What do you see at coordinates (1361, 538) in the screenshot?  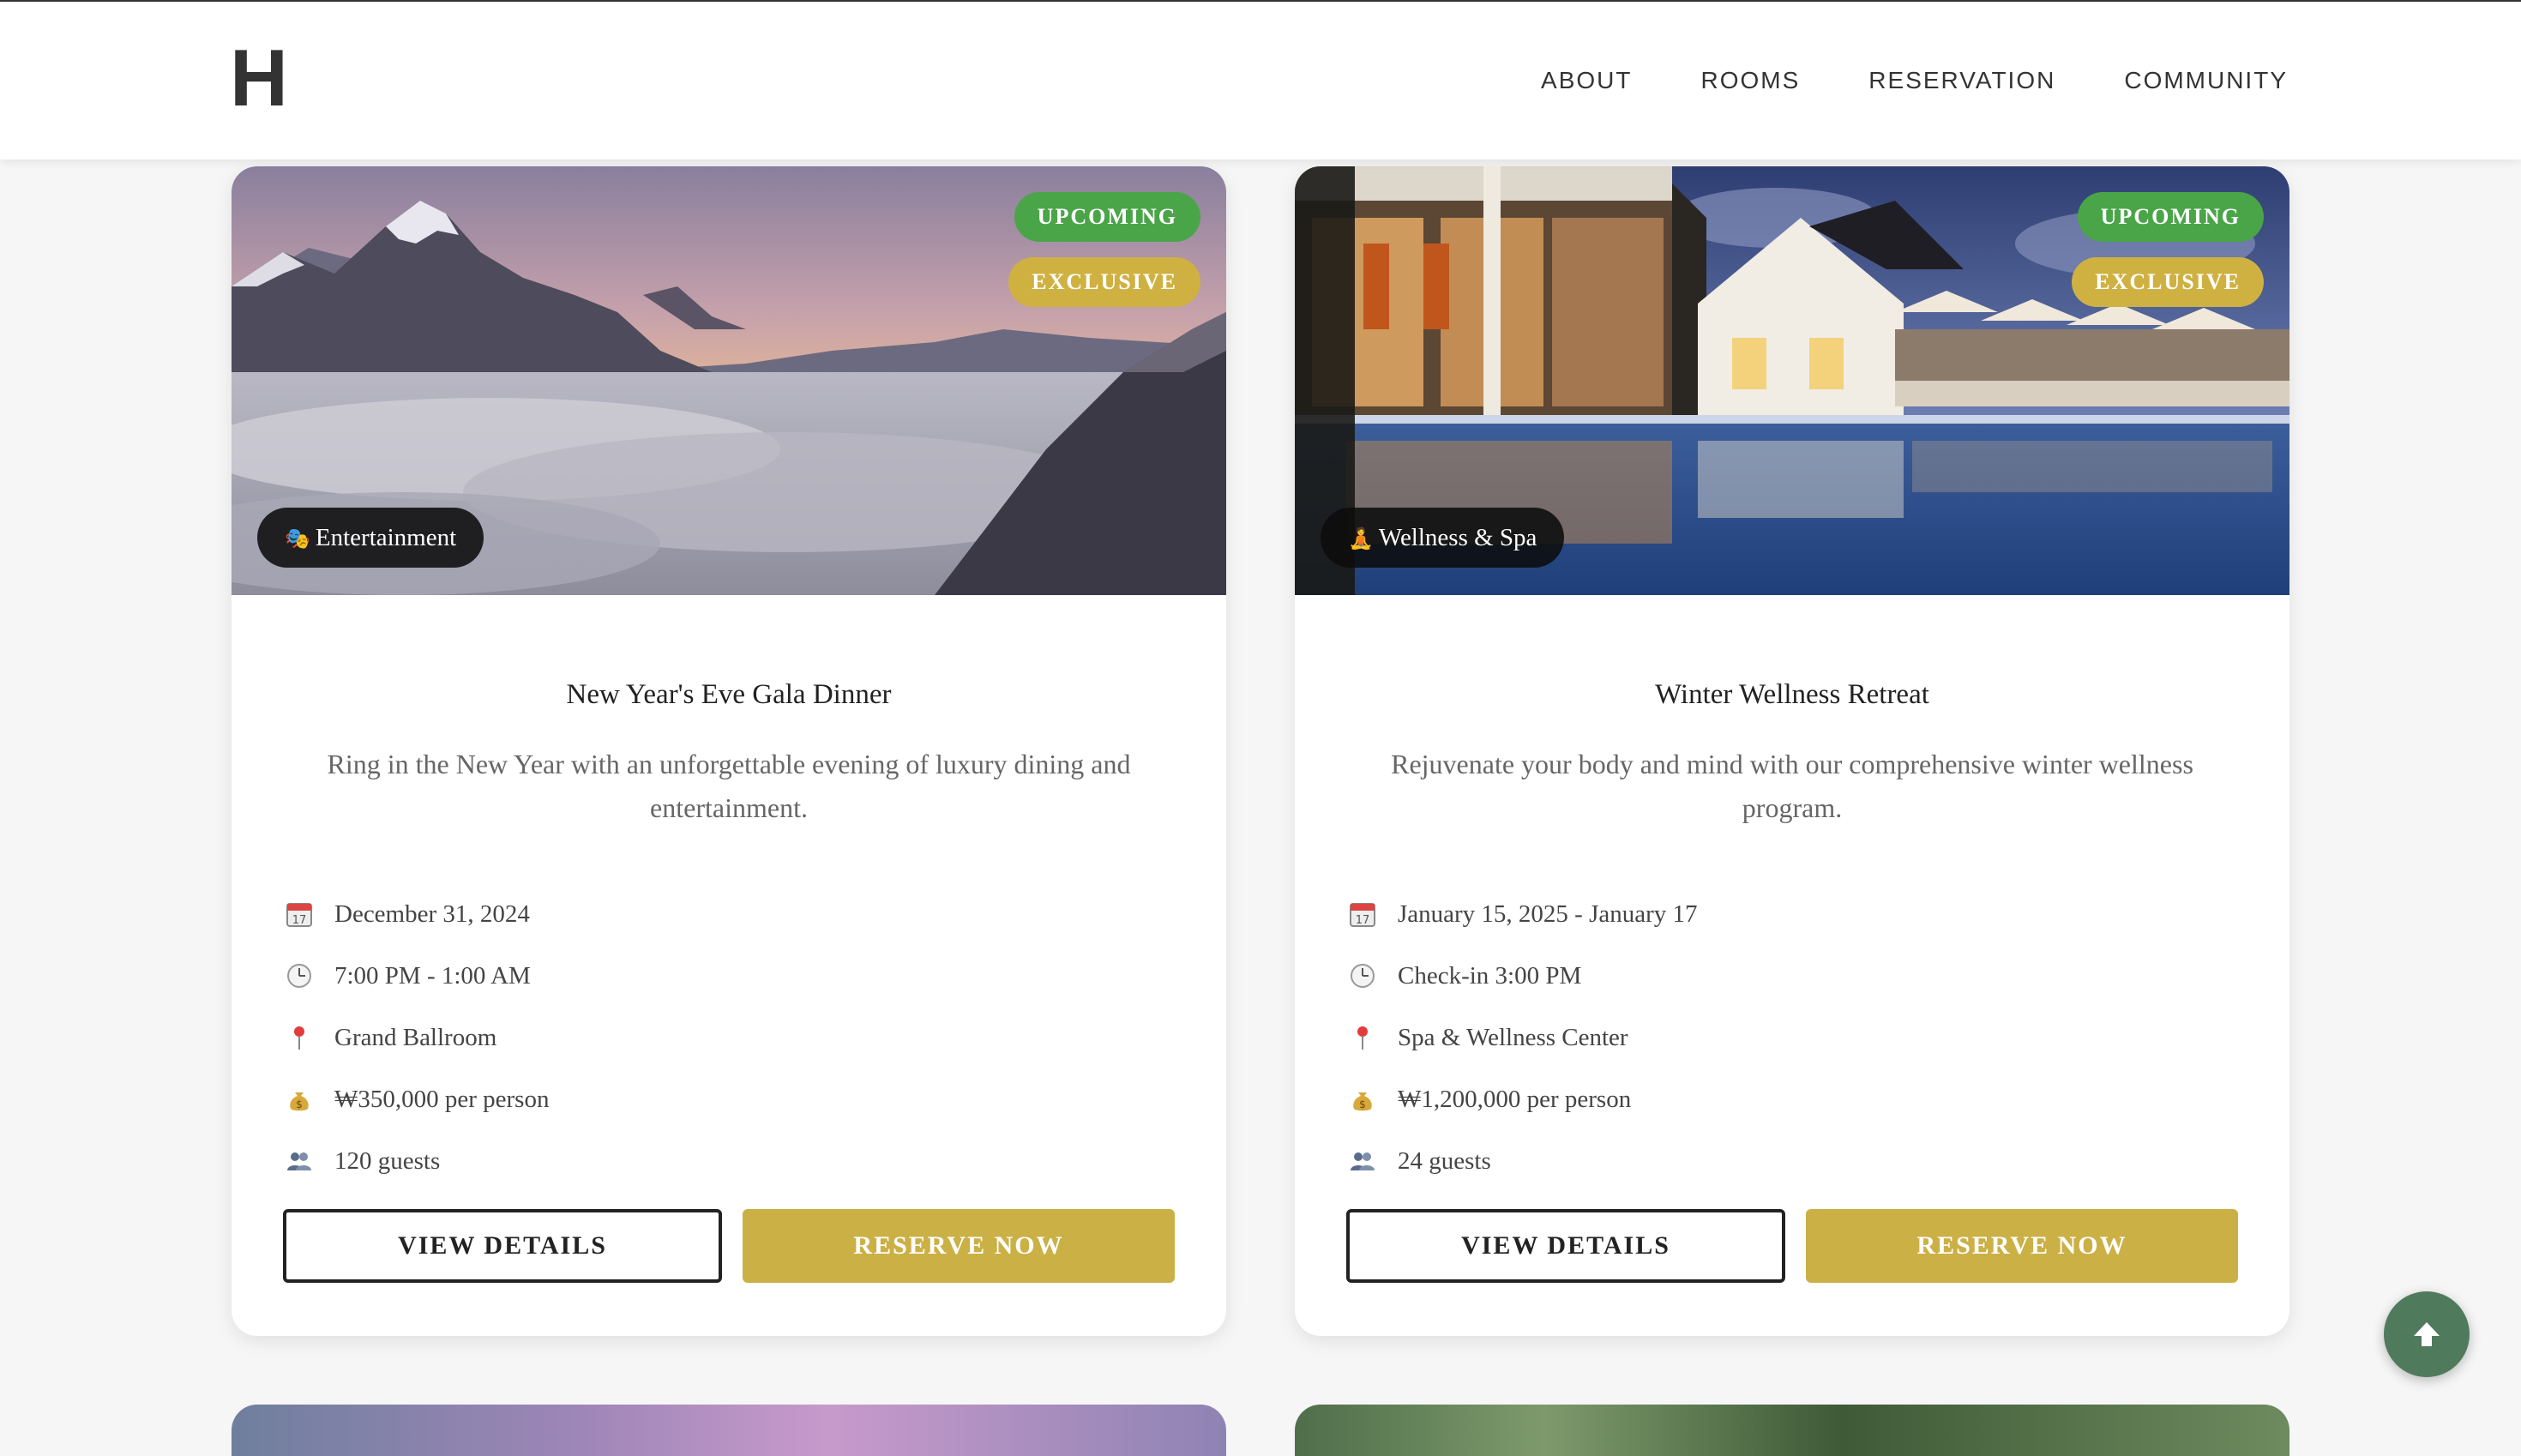 I see `meditation-icon: 🧘` at bounding box center [1361, 538].